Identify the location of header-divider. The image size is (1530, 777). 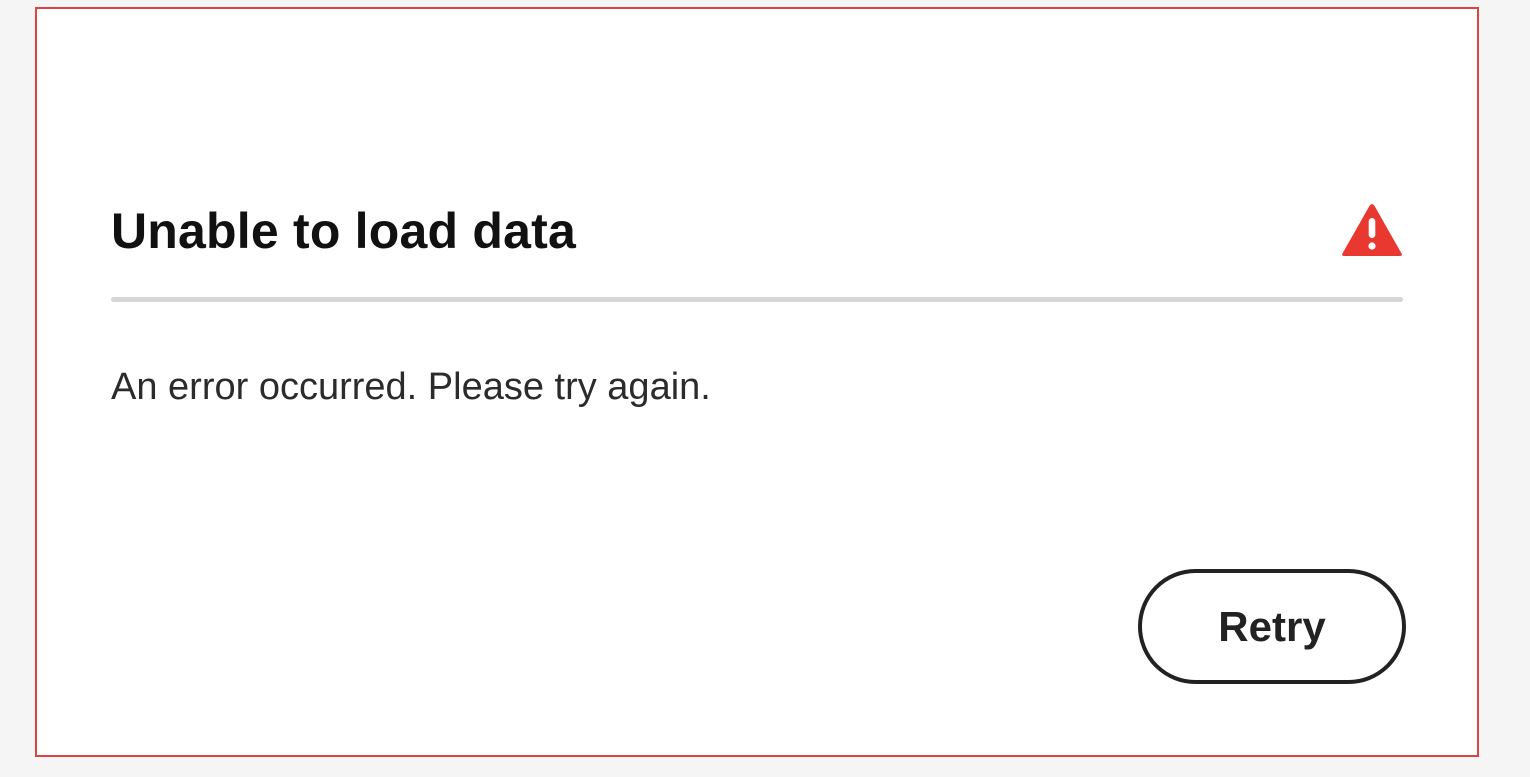
(757, 299).